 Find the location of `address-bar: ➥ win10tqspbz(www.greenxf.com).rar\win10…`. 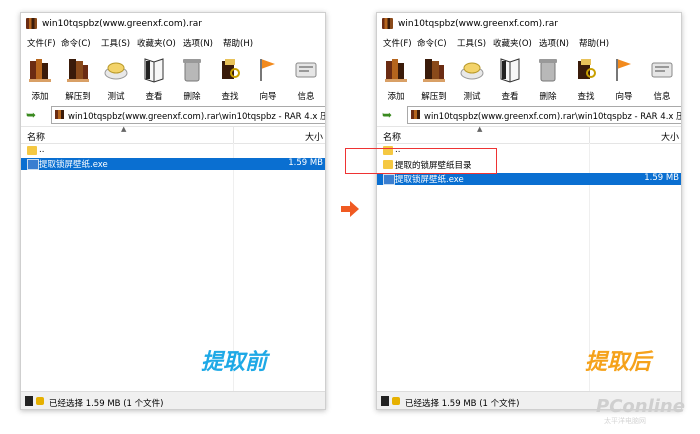

address-bar: ➥ win10tqspbz(www.greenxf.com).rar\win10… is located at coordinates (173, 115).